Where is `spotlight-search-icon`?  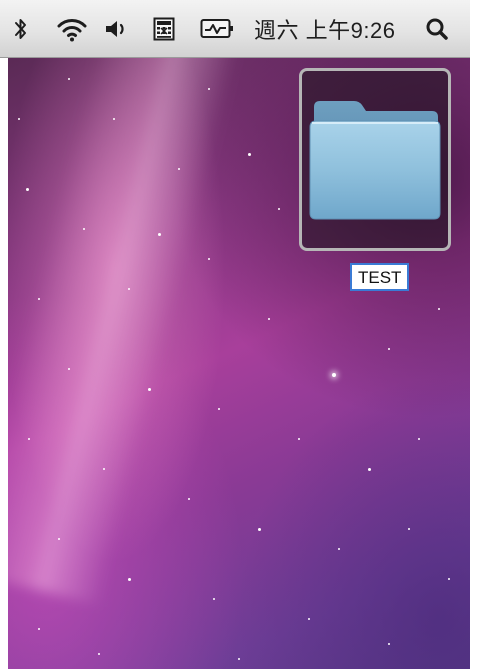
spotlight-search-icon is located at coordinates (437, 29).